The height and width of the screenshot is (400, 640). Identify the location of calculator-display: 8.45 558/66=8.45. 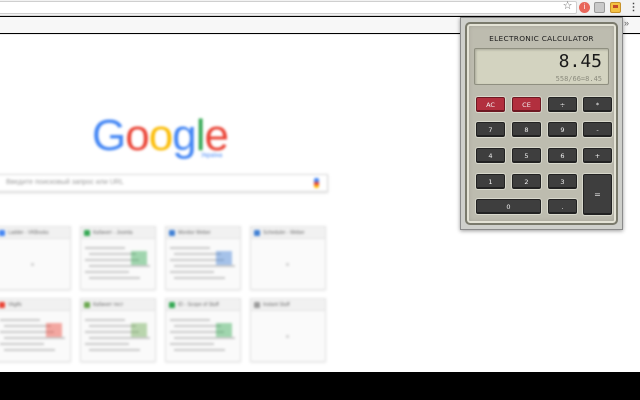
(541, 66).